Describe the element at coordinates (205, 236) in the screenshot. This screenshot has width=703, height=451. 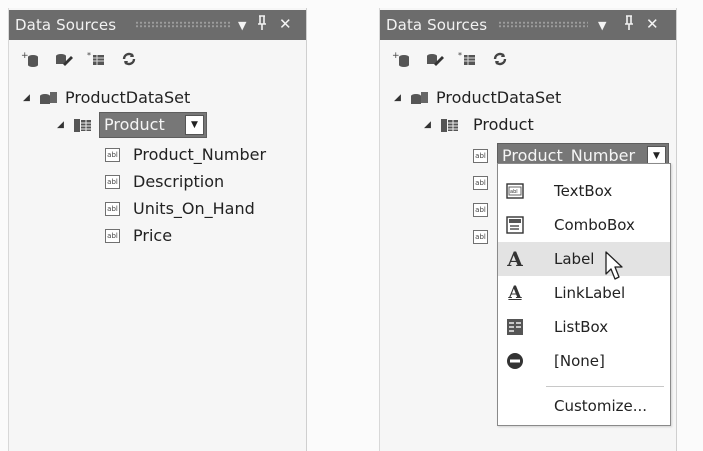
I see `field-row: abl Price` at that location.